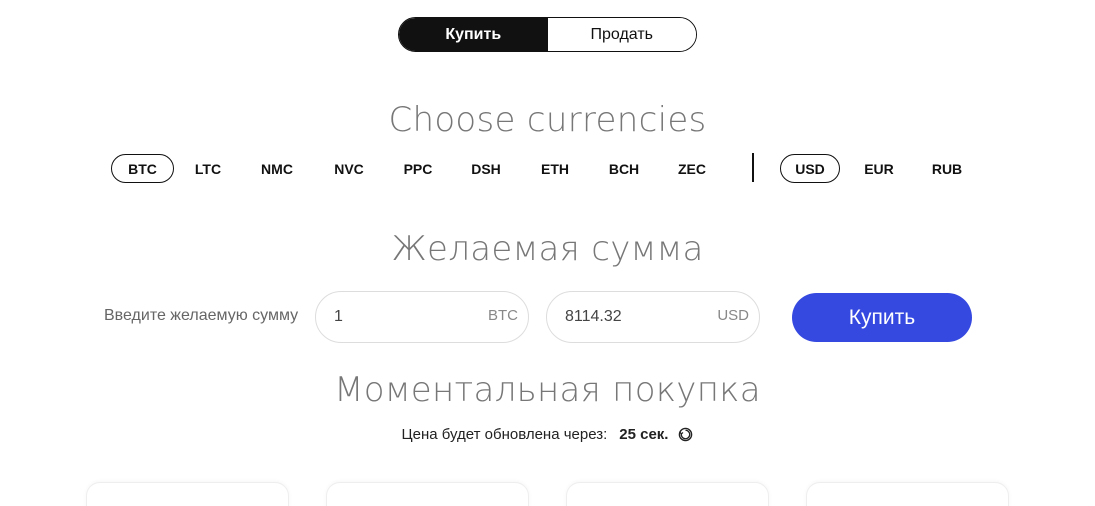  What do you see at coordinates (208, 168) in the screenshot?
I see `currency-chip-ltc: LTC` at bounding box center [208, 168].